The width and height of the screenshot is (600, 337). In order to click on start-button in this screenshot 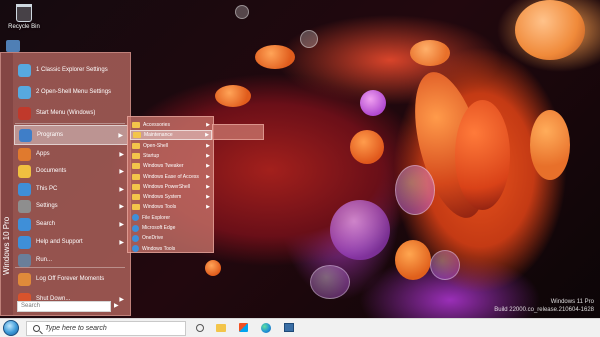, I will do `click(11, 328)`.